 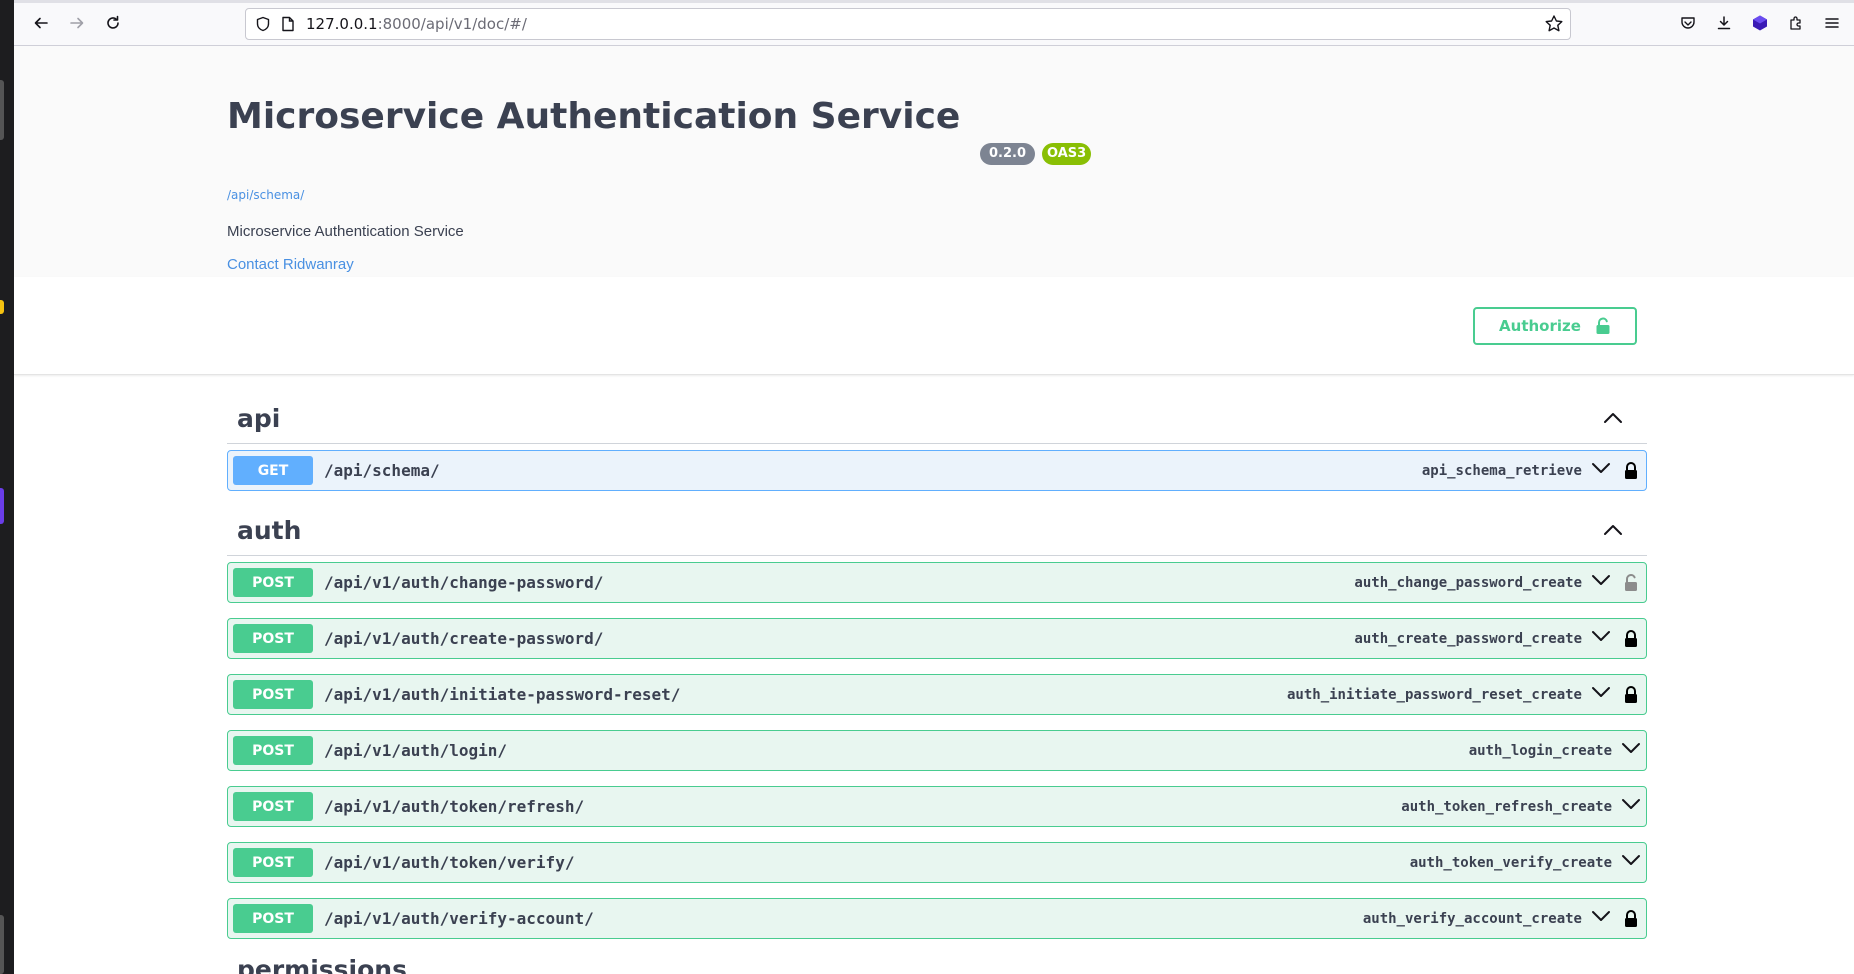 I want to click on contact-link: Contact Ridwanray, so click(x=290, y=264).